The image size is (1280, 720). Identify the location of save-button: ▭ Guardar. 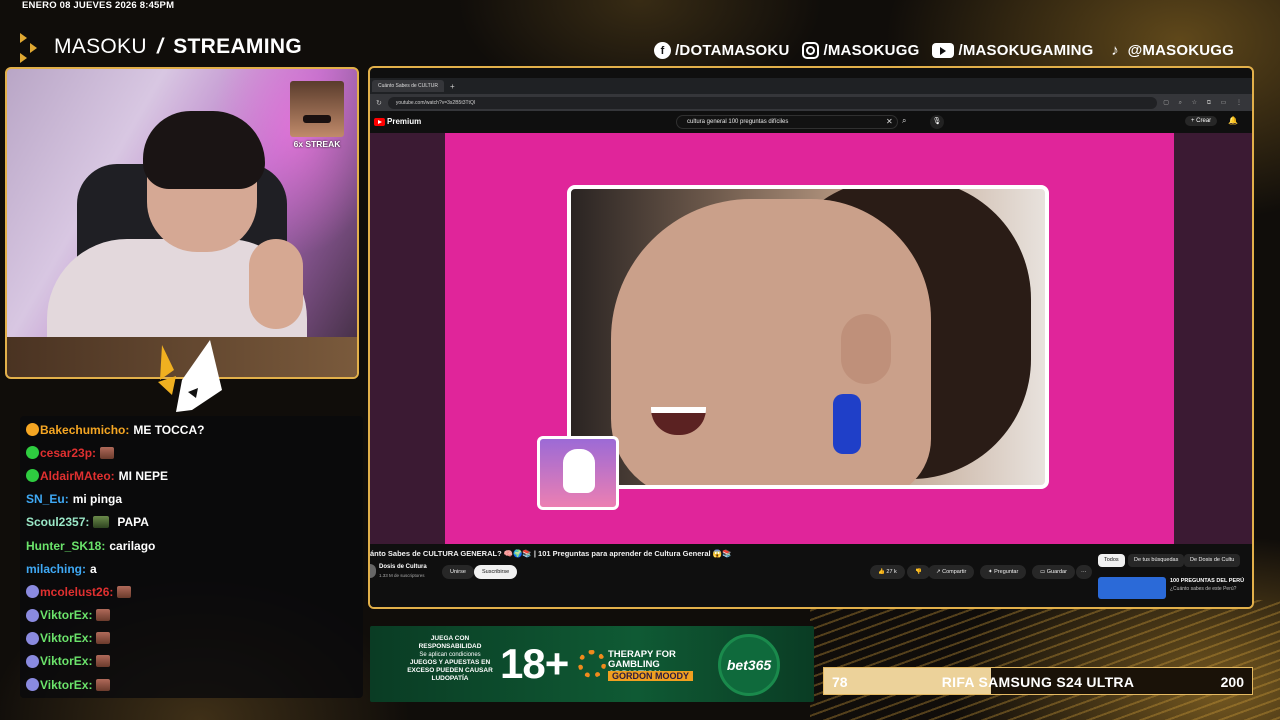
(1053, 572).